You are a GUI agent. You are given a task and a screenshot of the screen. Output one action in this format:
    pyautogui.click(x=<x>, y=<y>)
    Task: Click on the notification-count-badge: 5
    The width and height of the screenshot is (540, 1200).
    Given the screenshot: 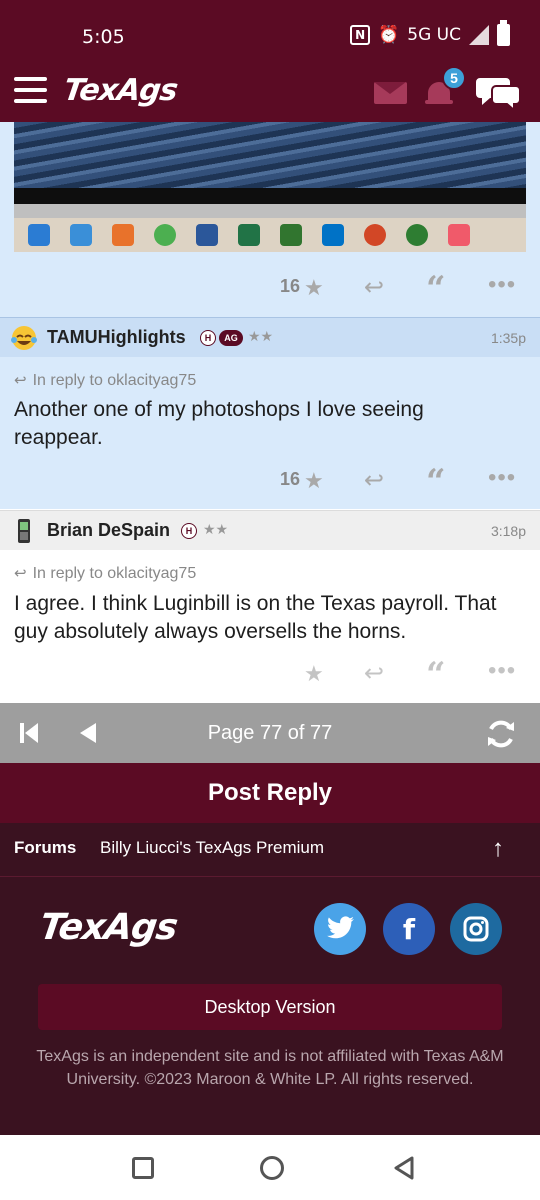 What is the action you would take?
    pyautogui.click(x=454, y=78)
    